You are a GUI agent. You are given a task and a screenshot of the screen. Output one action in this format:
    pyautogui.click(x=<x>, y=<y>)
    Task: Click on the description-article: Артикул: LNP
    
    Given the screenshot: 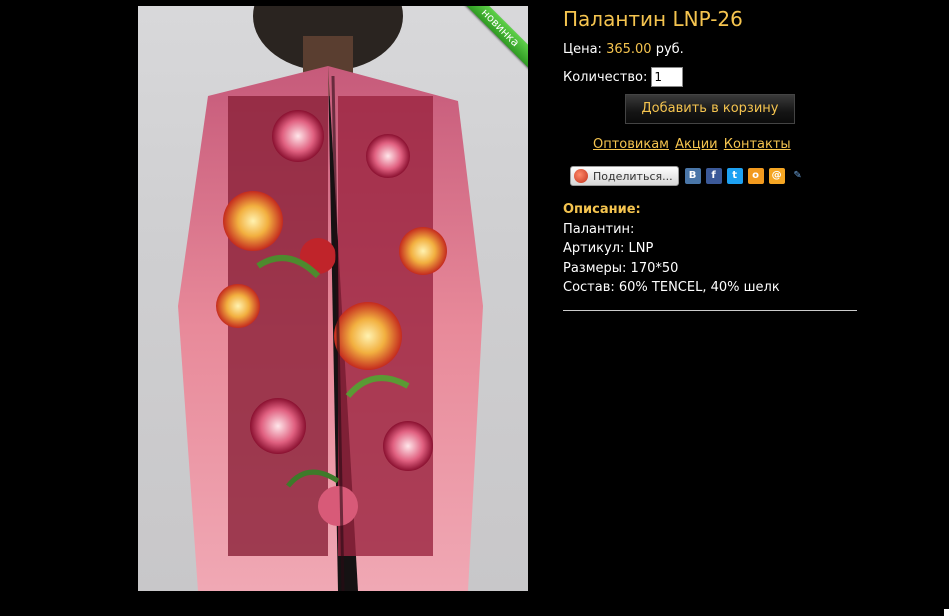 What is the action you would take?
    pyautogui.click(x=608, y=248)
    